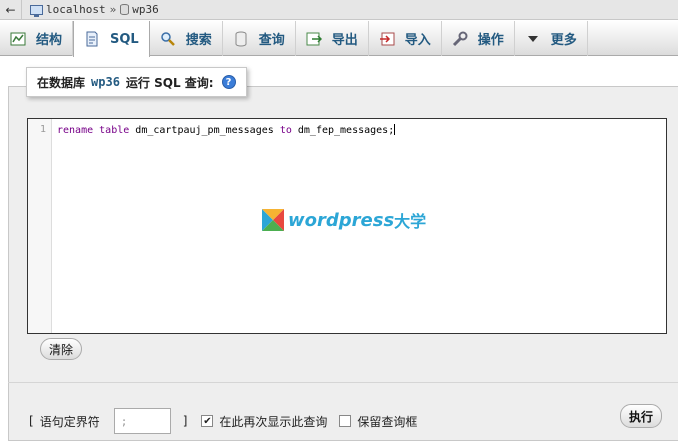 Image resolution: width=678 pixels, height=441 pixels. What do you see at coordinates (18, 39) in the screenshot?
I see `structure-icon` at bounding box center [18, 39].